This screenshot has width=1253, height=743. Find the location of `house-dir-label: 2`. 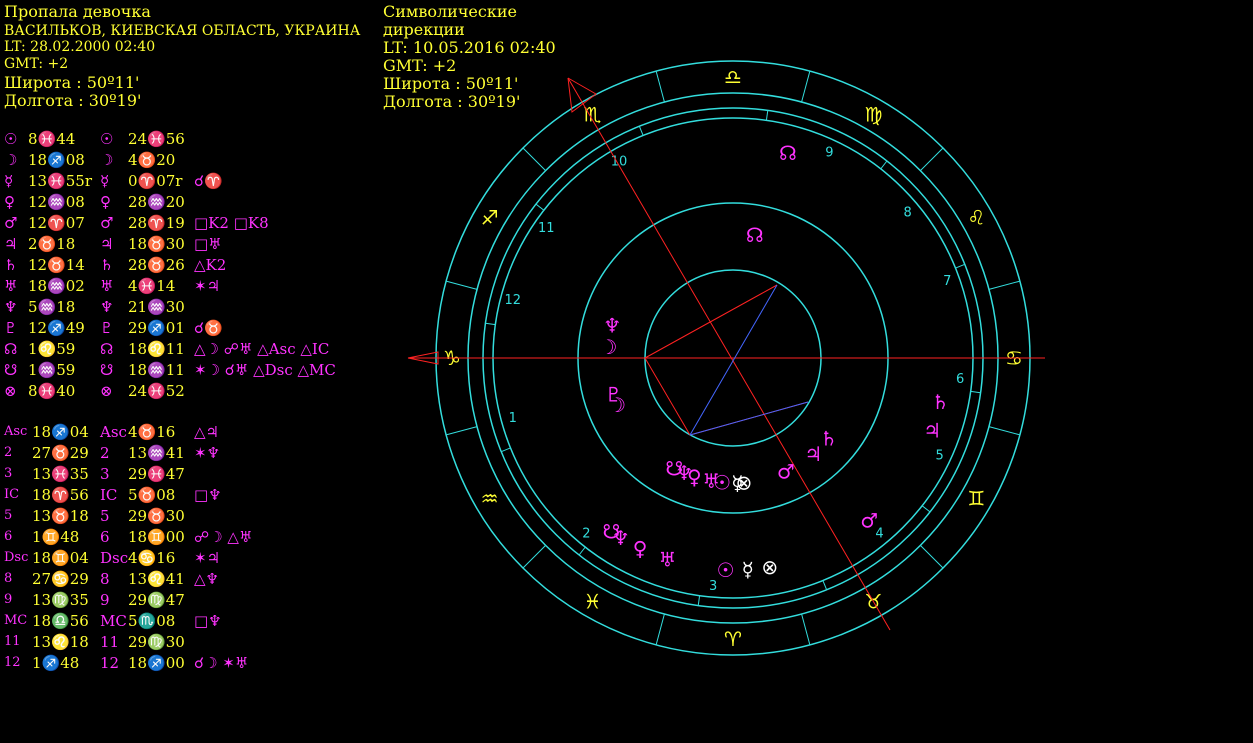

house-dir-label: 2 is located at coordinates (105, 453).